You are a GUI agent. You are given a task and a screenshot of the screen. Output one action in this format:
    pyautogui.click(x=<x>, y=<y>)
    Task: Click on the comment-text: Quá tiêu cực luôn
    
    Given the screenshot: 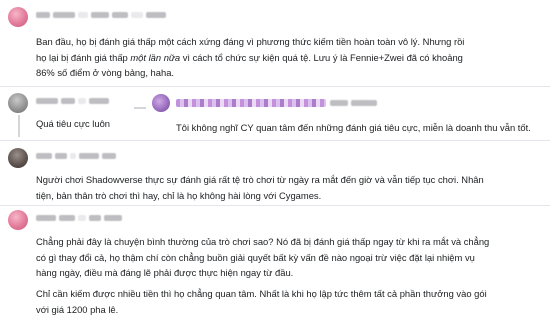 What is the action you would take?
    pyautogui.click(x=73, y=123)
    